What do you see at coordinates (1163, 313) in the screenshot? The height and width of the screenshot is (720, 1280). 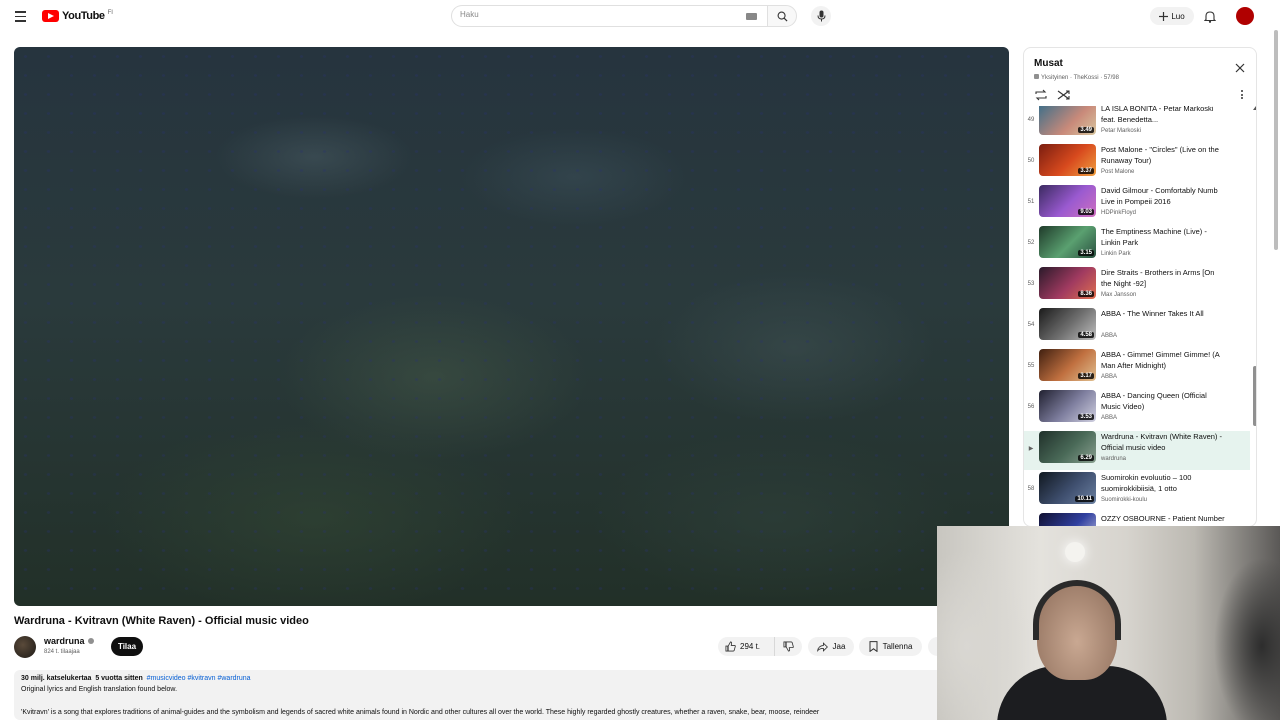 I see `playlist-item-title: ABBA - The Winner Takes It All` at bounding box center [1163, 313].